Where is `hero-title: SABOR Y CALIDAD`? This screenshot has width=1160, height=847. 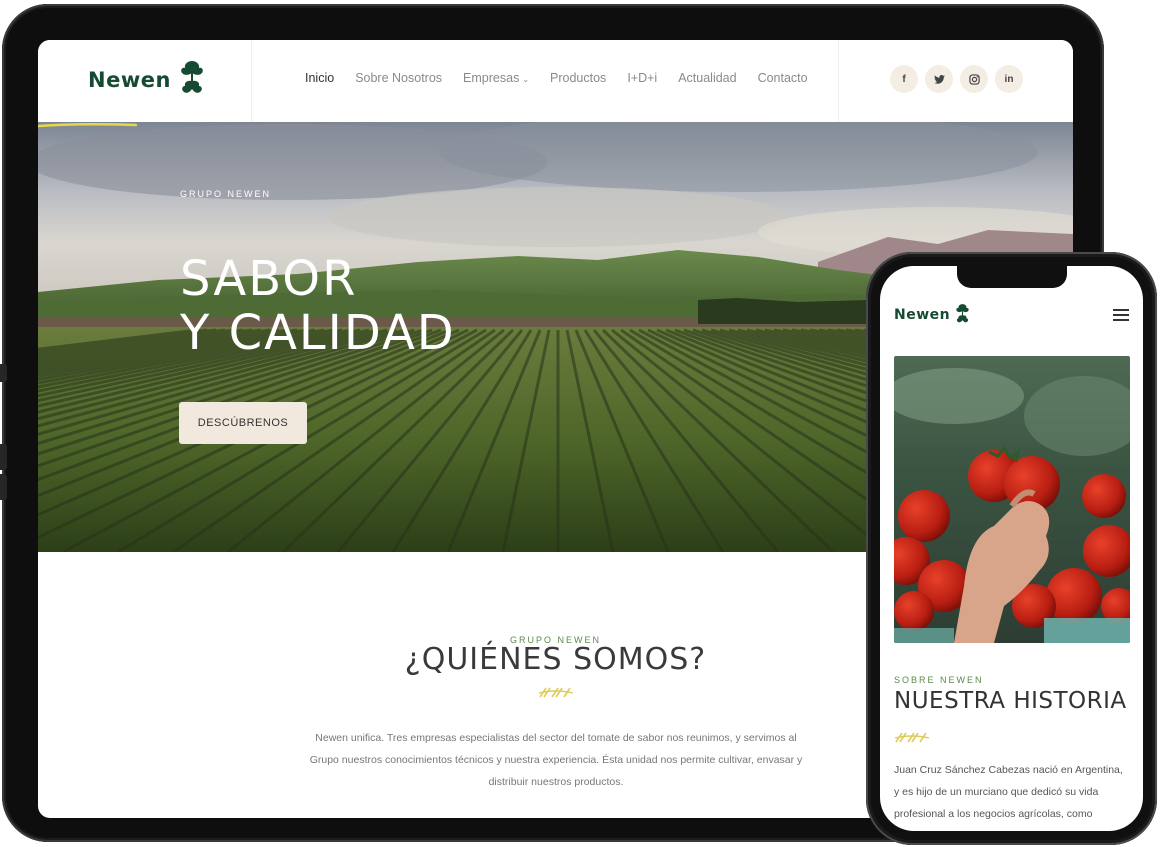 hero-title: SABOR Y CALIDAD is located at coordinates (318, 306).